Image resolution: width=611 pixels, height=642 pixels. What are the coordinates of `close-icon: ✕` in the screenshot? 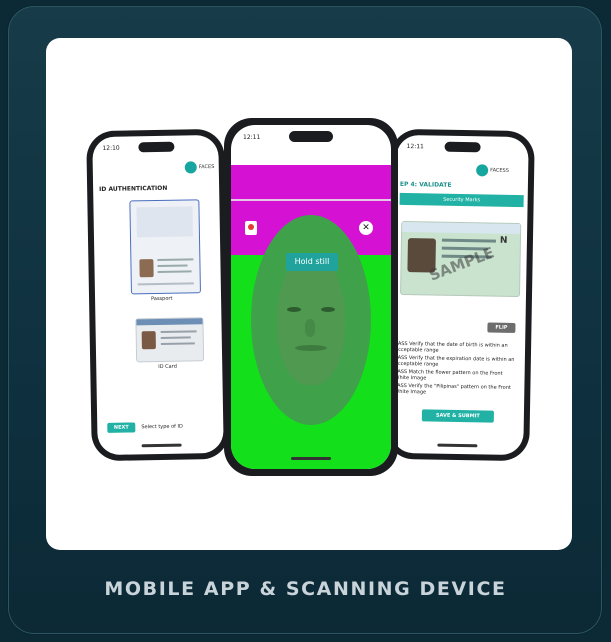 It's located at (366, 228).